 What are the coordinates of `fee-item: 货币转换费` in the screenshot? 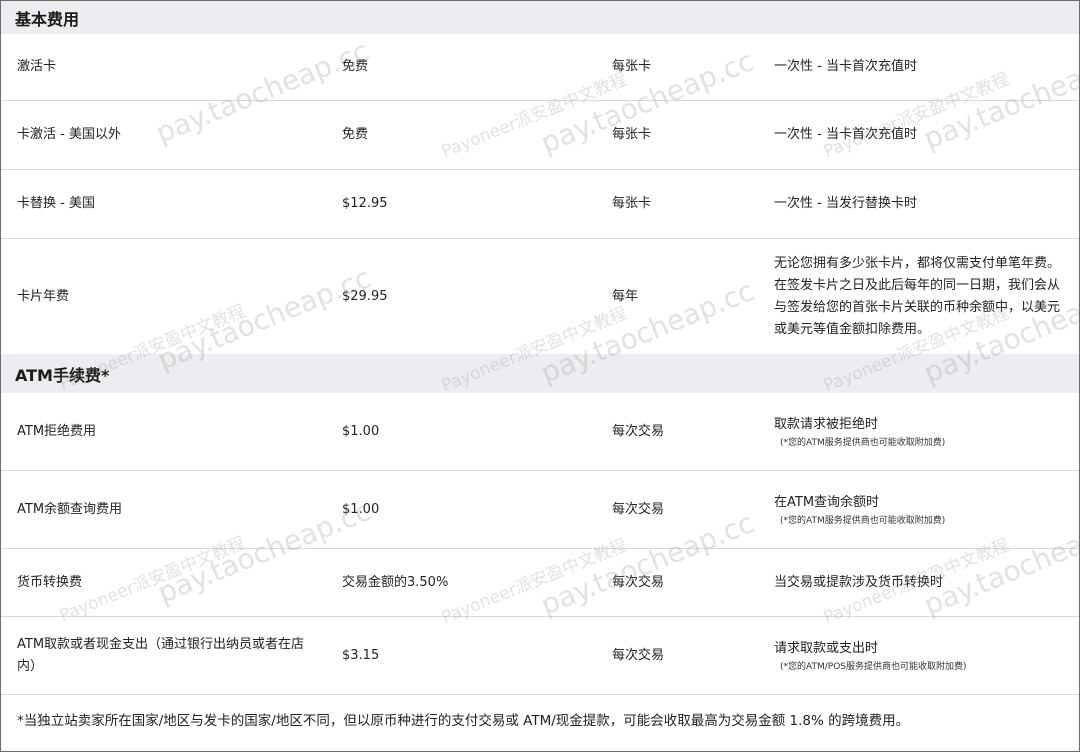 It's located at (50, 582).